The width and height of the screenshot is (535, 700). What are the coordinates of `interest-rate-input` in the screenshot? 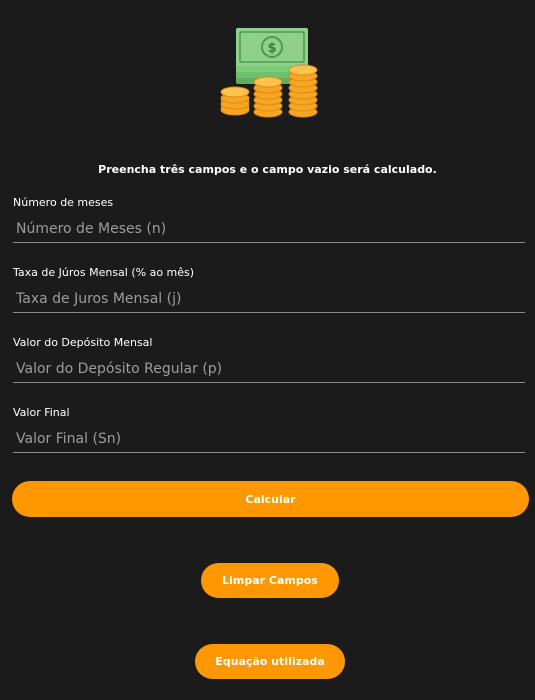 It's located at (269, 299).